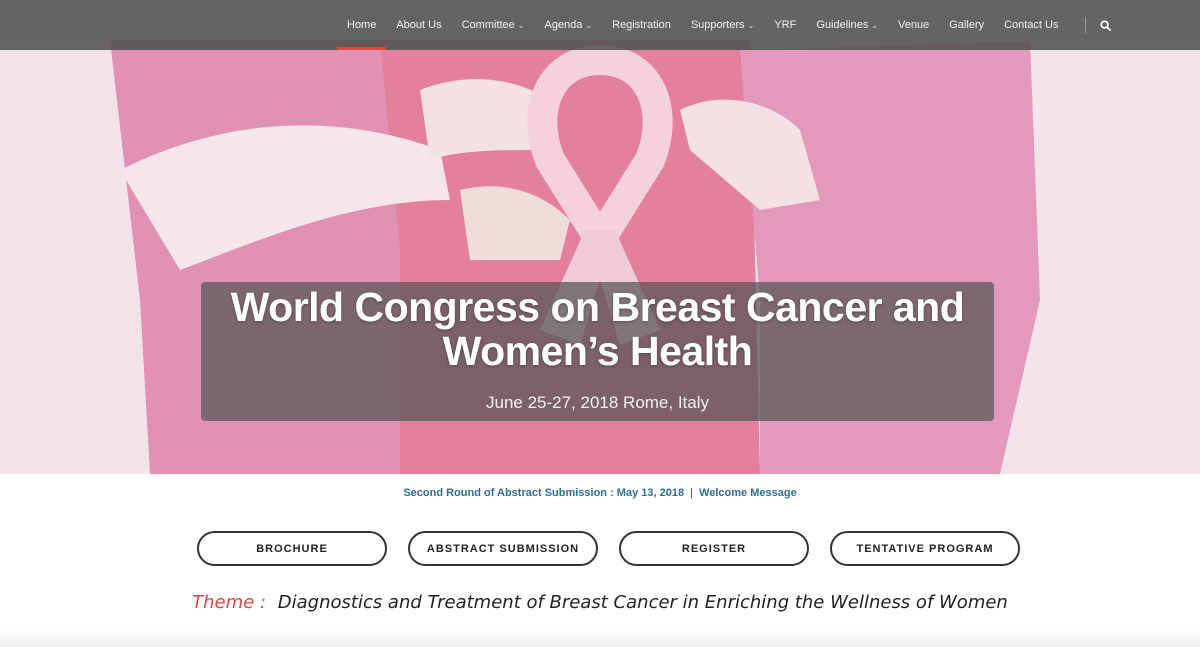 The image size is (1200, 647). I want to click on search-button, so click(1106, 25).